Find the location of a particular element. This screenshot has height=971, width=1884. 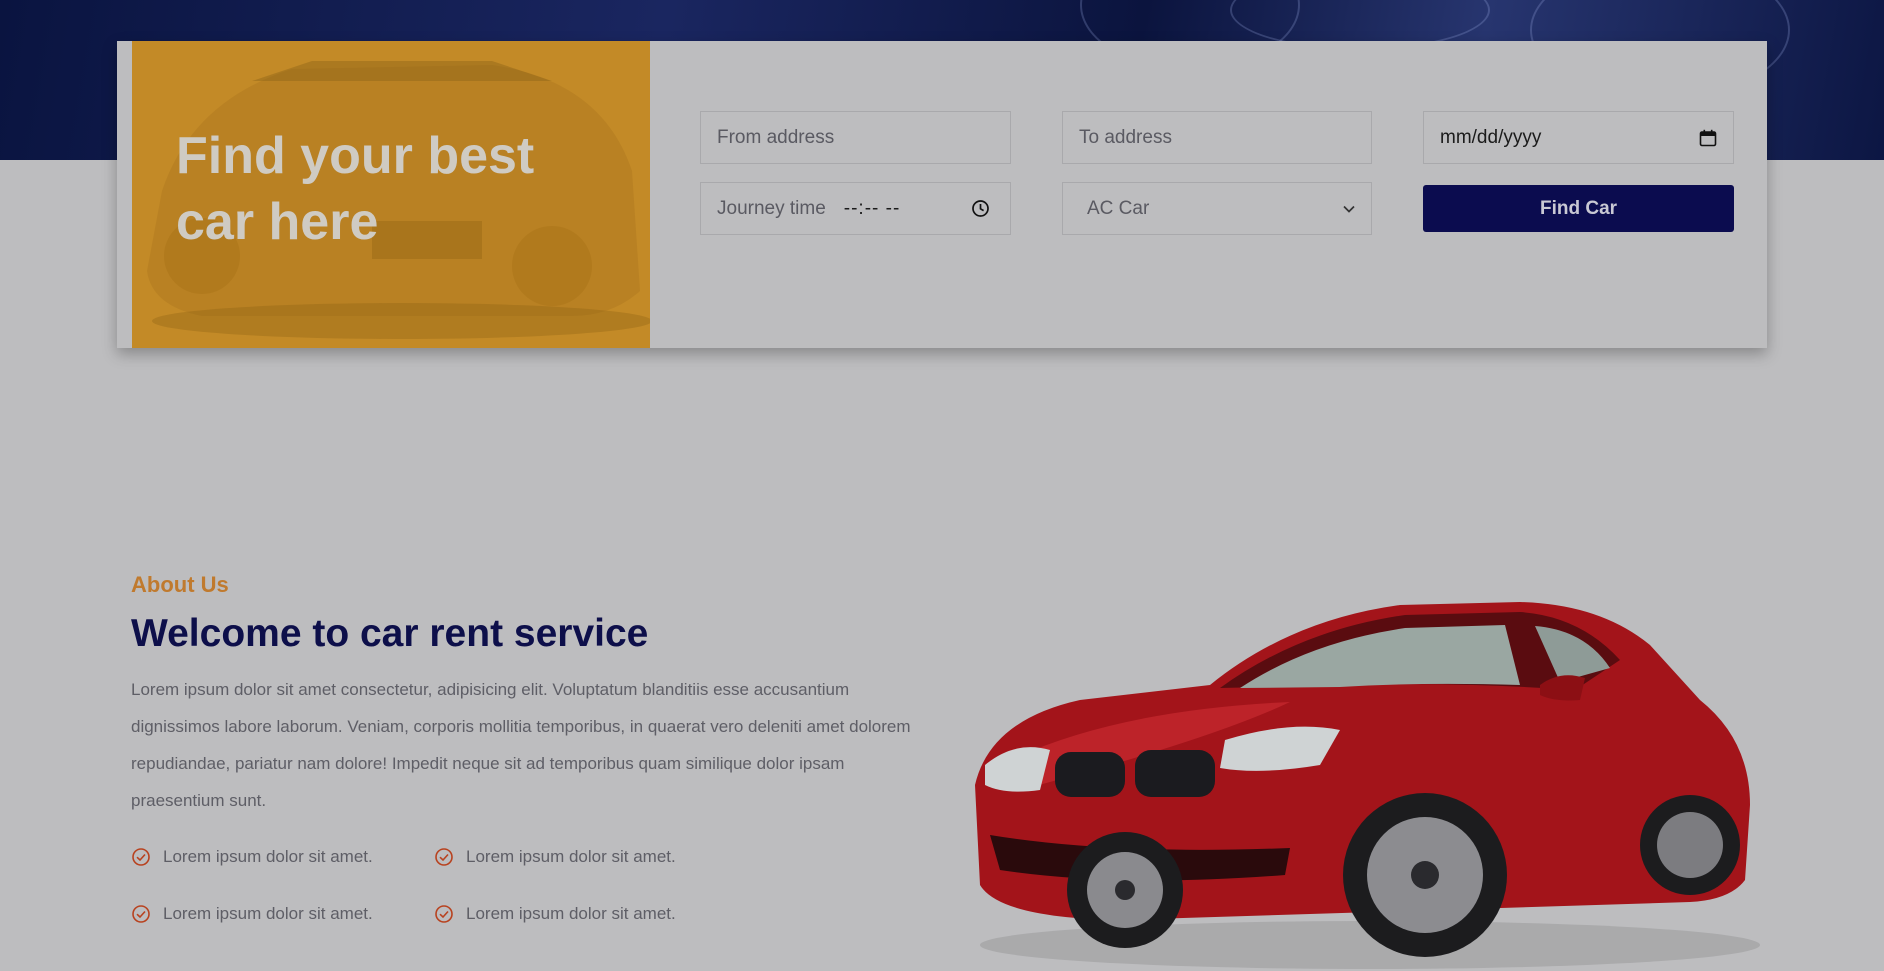

from-address-input is located at coordinates (855, 137).